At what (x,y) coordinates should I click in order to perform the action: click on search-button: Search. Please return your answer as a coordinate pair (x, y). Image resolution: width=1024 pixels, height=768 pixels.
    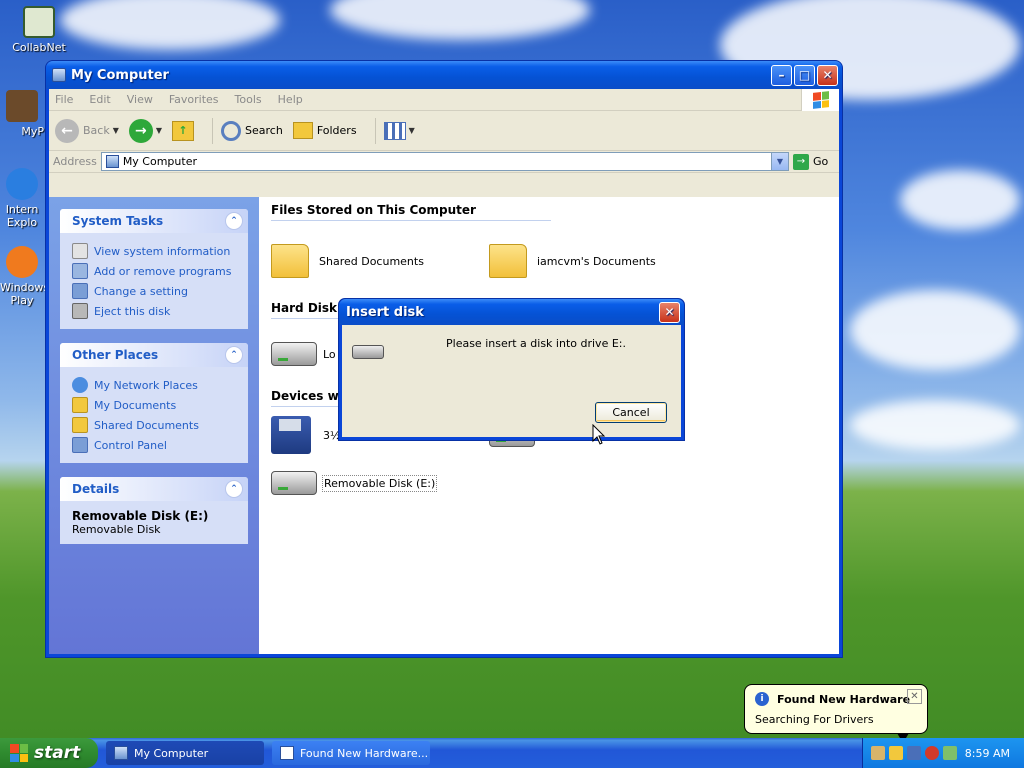
    Looking at the image, I should click on (252, 130).